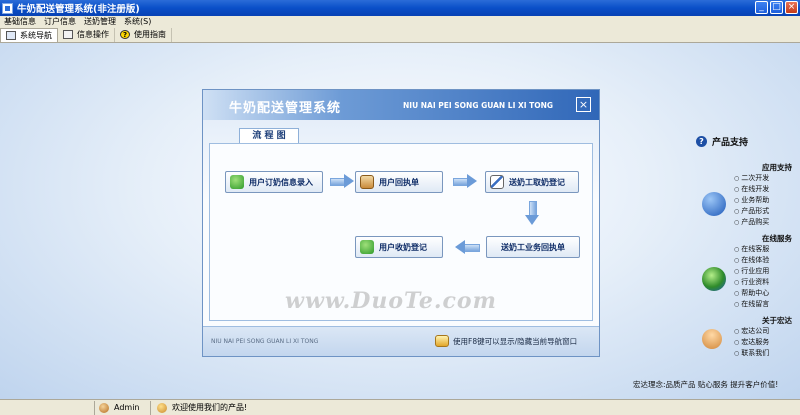 The image size is (800, 415). Describe the element at coordinates (497, 182) in the screenshot. I see `pen-icon` at that location.